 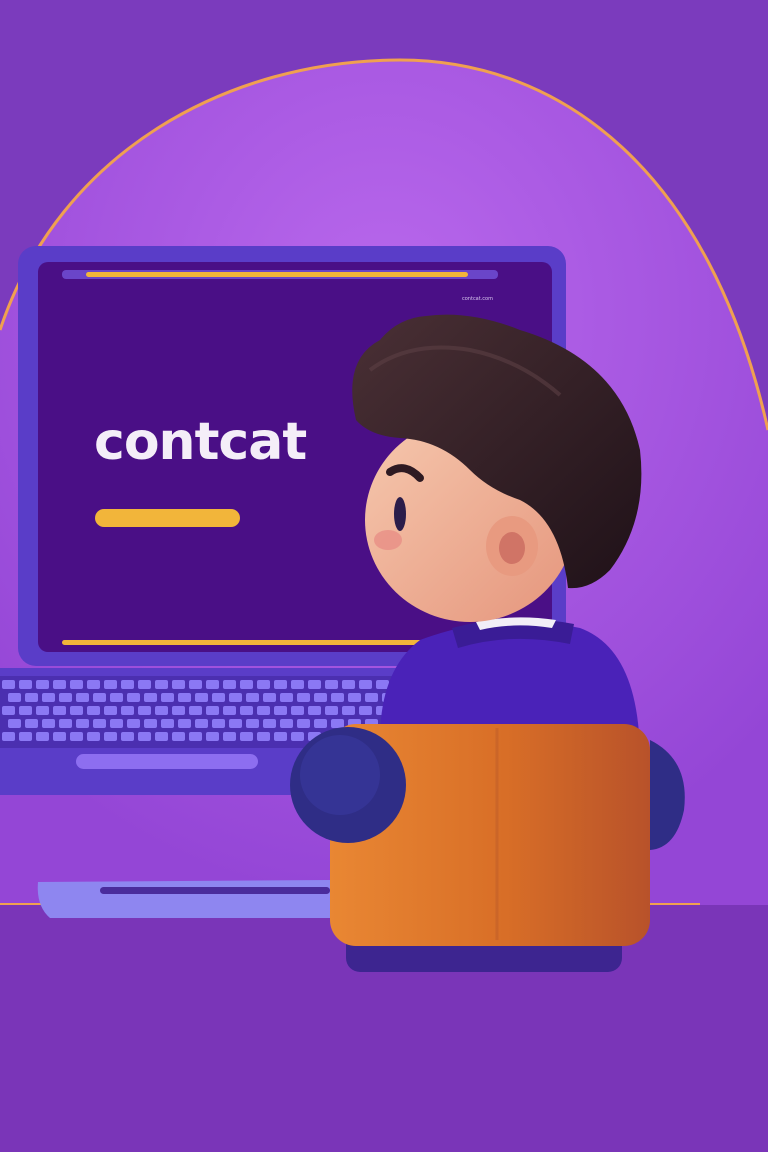 What do you see at coordinates (251, 642) in the screenshot?
I see `screen-bottom-accent` at bounding box center [251, 642].